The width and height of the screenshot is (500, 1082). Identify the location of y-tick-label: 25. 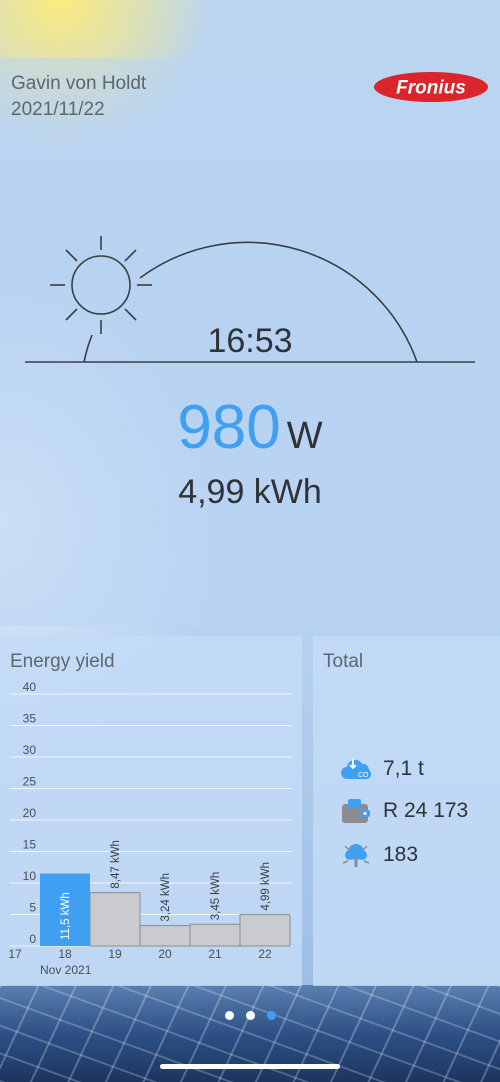
(30, 782).